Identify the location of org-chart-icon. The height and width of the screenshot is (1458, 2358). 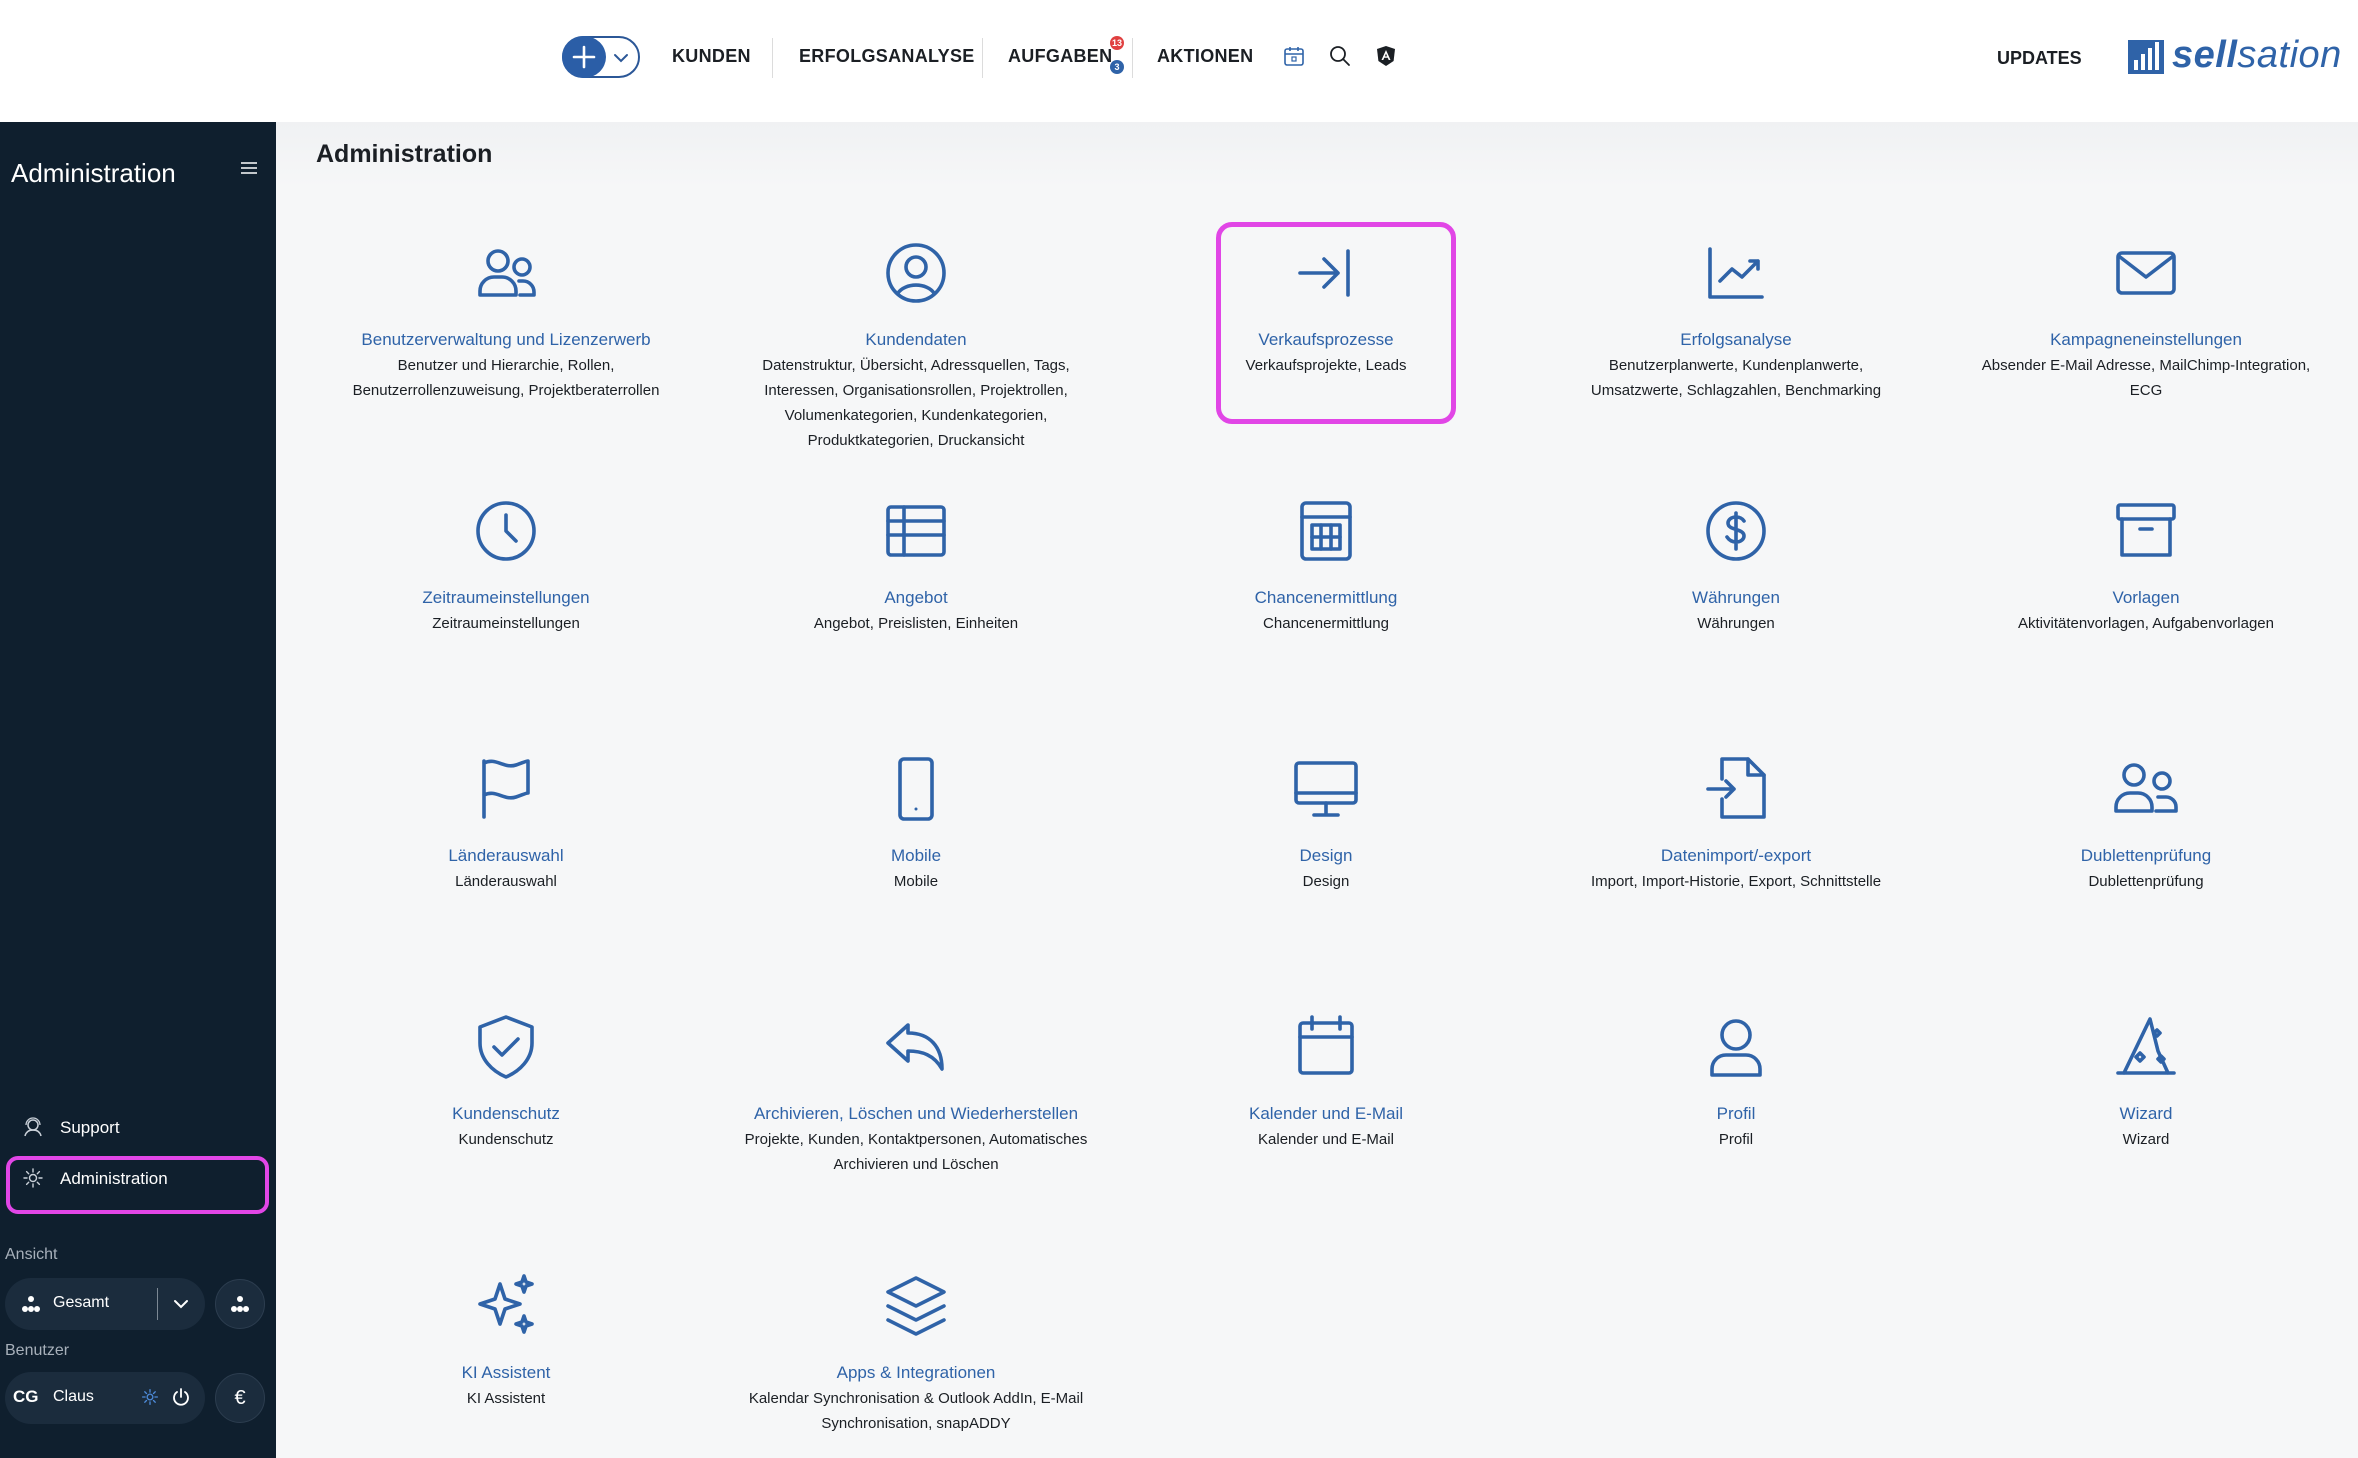
(240, 1304).